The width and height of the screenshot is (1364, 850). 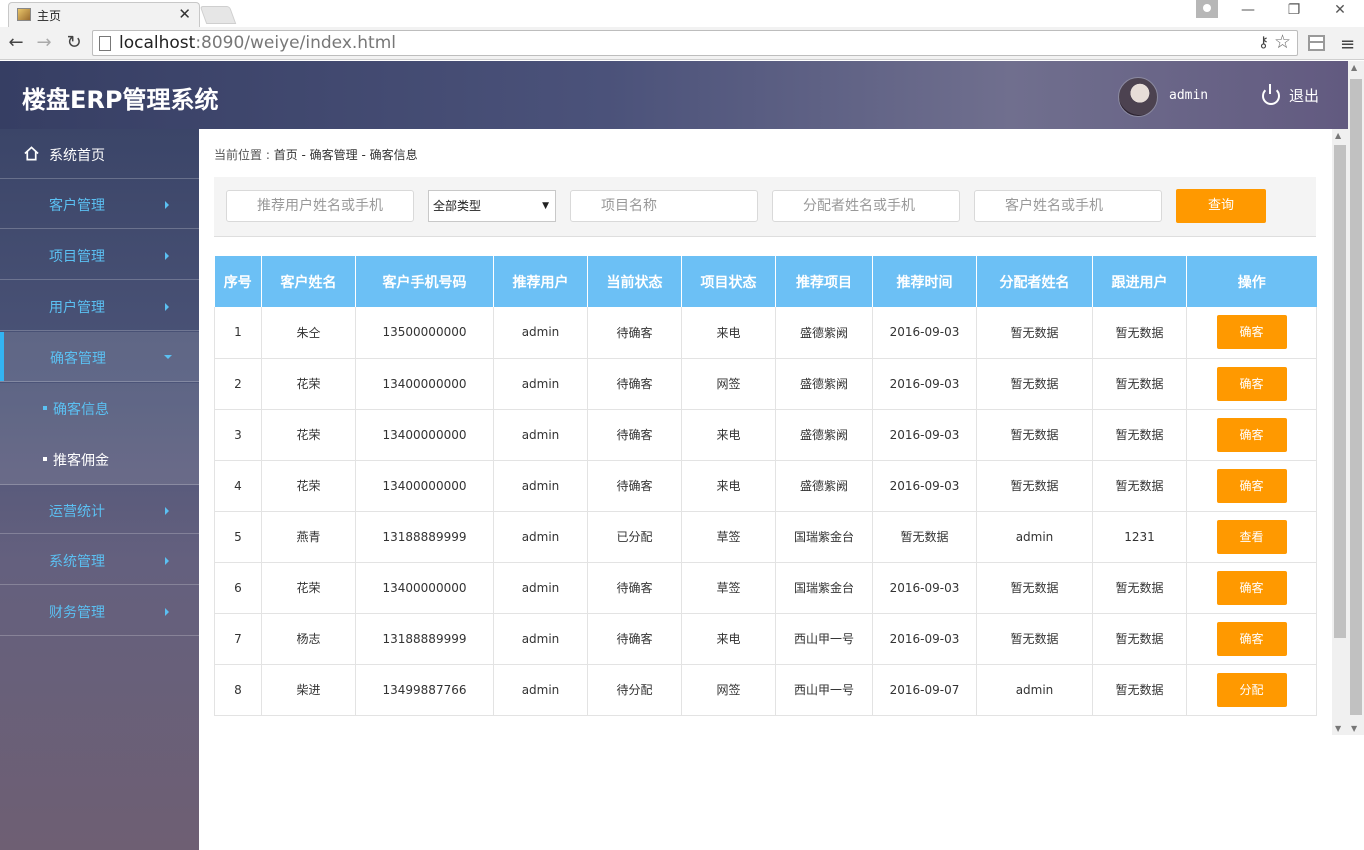 What do you see at coordinates (492, 206) in the screenshot?
I see `type-select: 全部类型 ▼` at bounding box center [492, 206].